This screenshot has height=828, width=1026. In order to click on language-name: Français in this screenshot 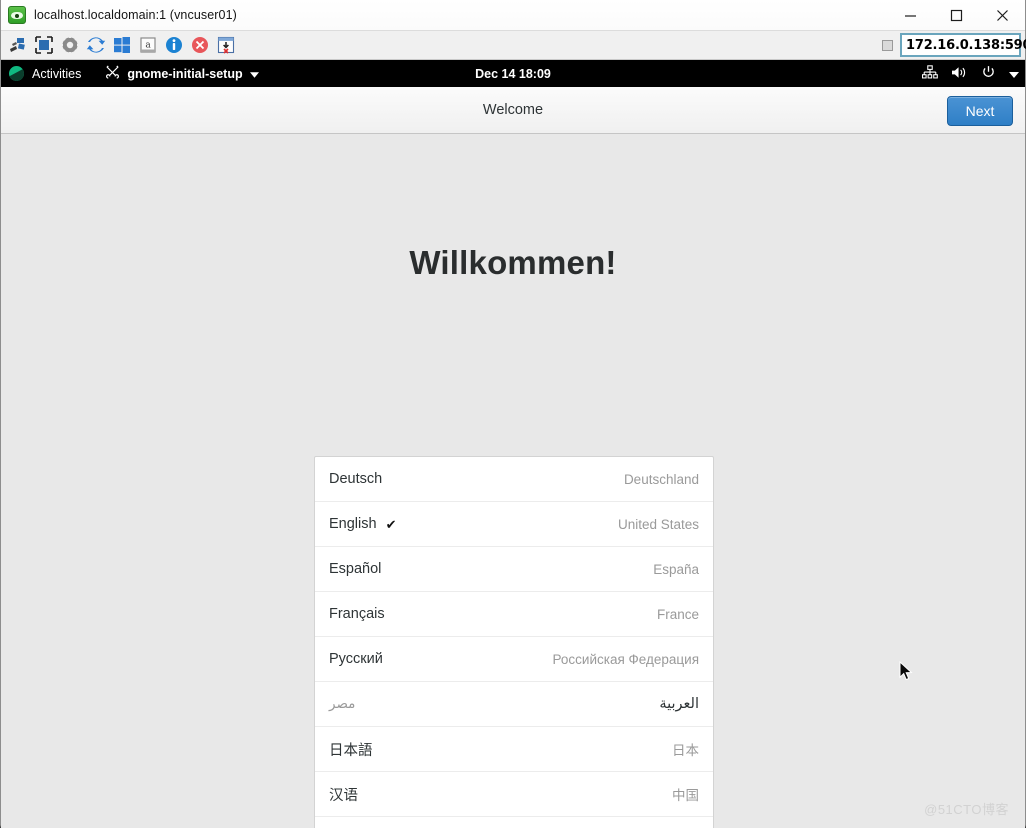, I will do `click(357, 614)`.